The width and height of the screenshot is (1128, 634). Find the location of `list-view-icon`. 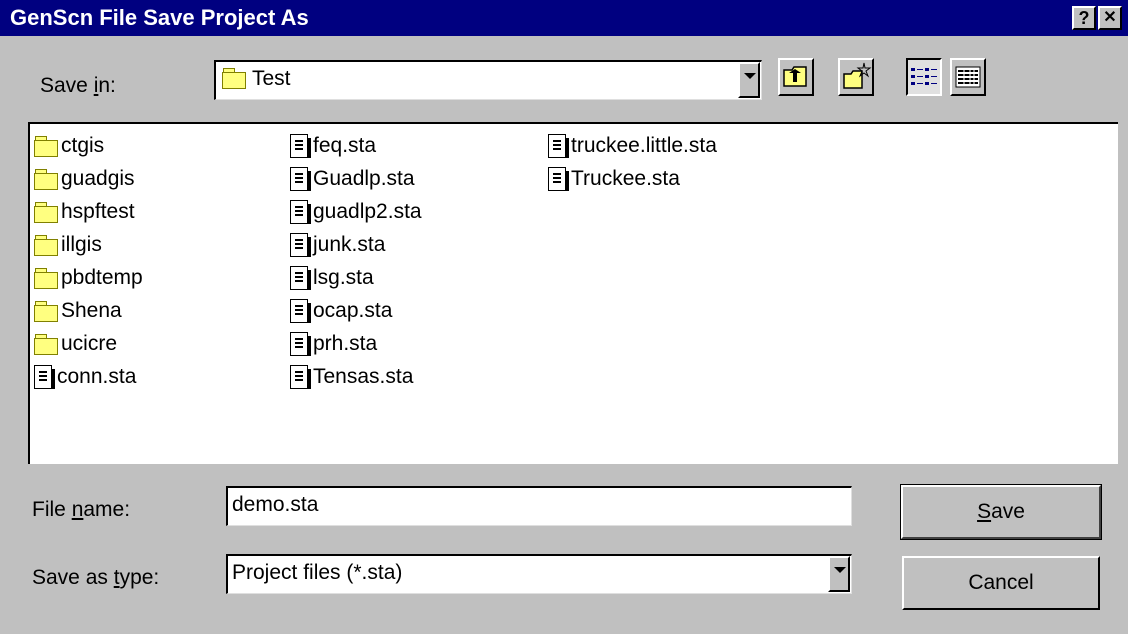

list-view-icon is located at coordinates (924, 76).